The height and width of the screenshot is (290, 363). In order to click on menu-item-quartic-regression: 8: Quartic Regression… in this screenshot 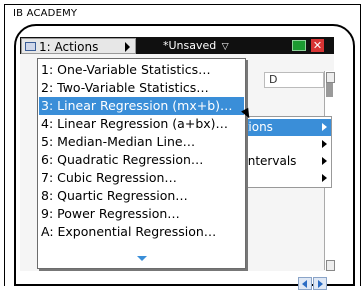, I will do `click(141, 196)`.